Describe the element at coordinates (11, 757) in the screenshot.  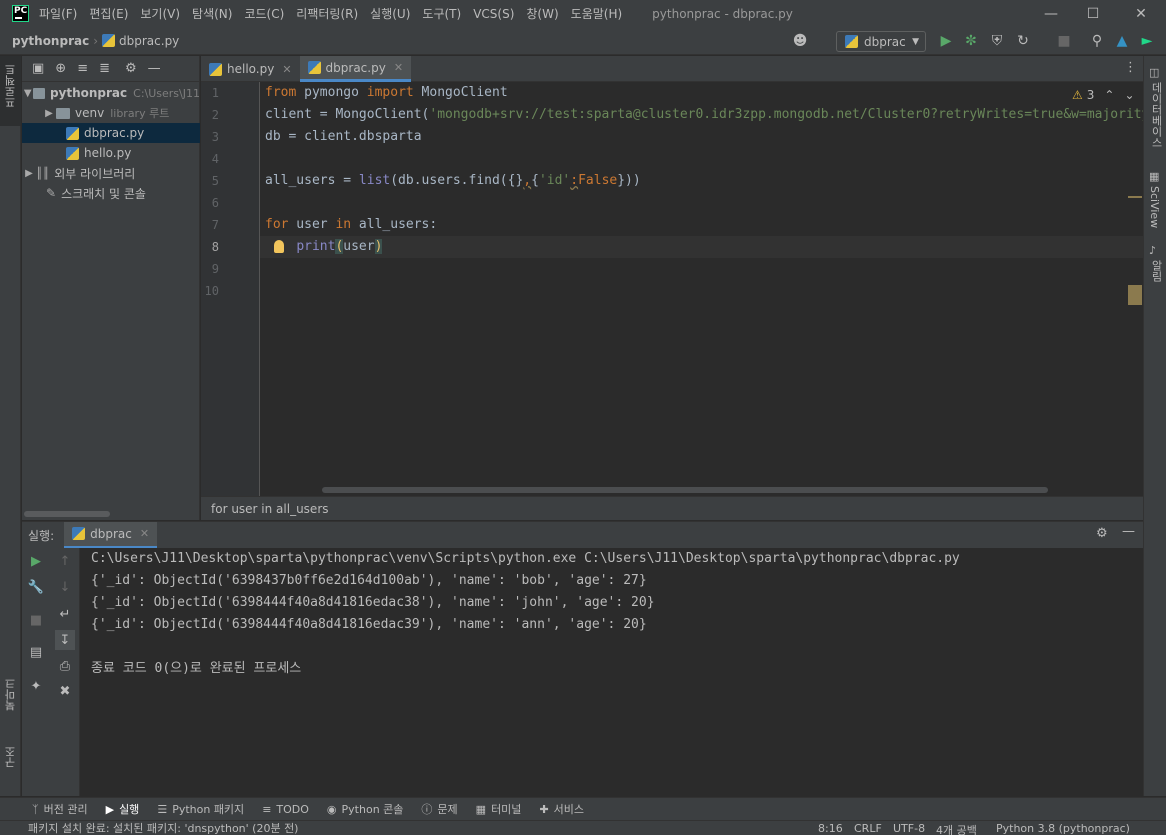
I see `structure-tool-label: 구조` at that location.